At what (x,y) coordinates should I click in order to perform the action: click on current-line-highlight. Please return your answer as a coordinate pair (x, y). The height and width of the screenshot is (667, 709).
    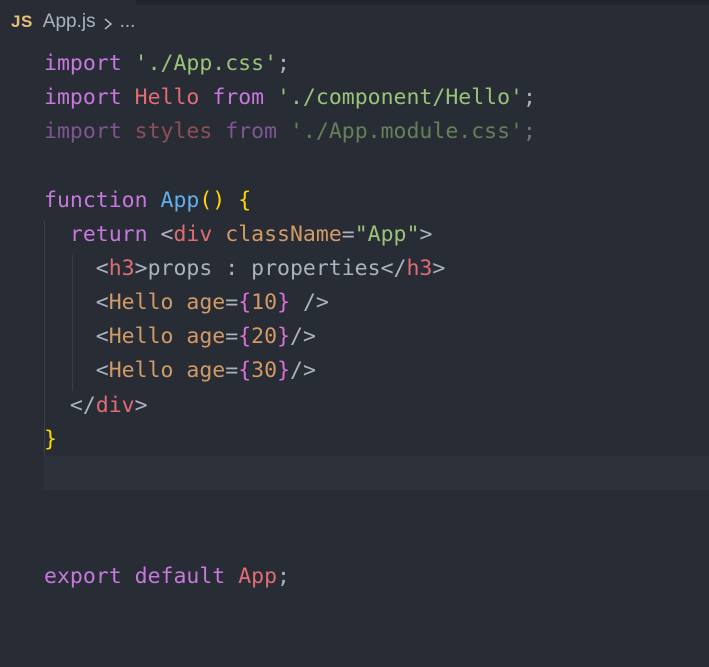
    Looking at the image, I should click on (376, 473).